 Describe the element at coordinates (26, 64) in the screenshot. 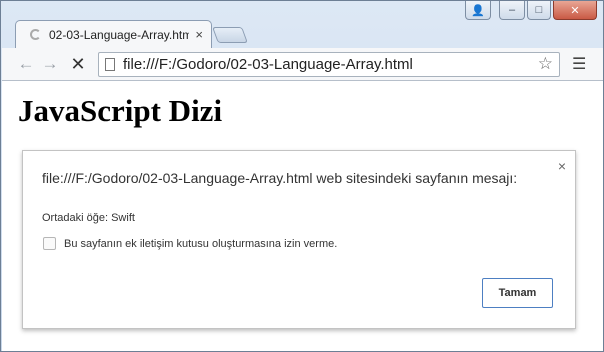

I see `back-arrow-icon: ←` at that location.